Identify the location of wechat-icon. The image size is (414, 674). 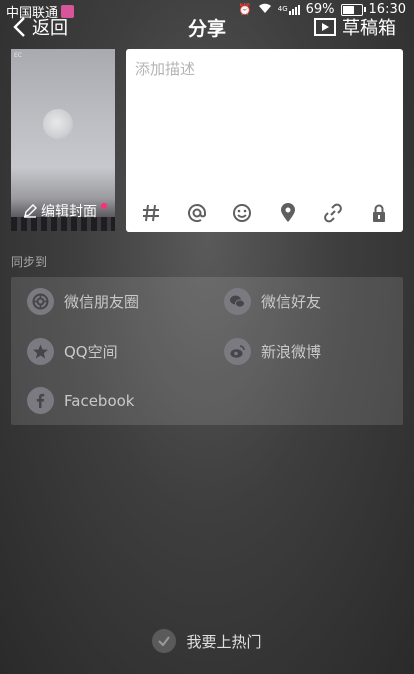
(237, 301).